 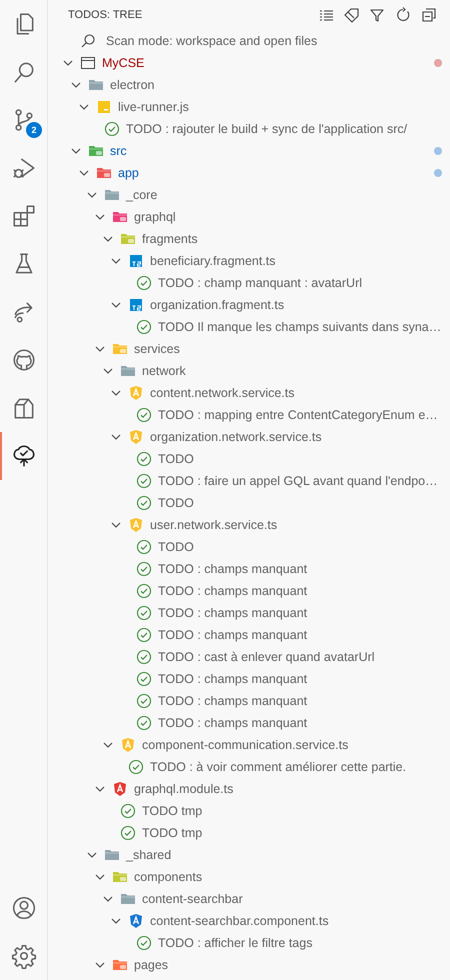 I want to click on window-icon, so click(x=88, y=63).